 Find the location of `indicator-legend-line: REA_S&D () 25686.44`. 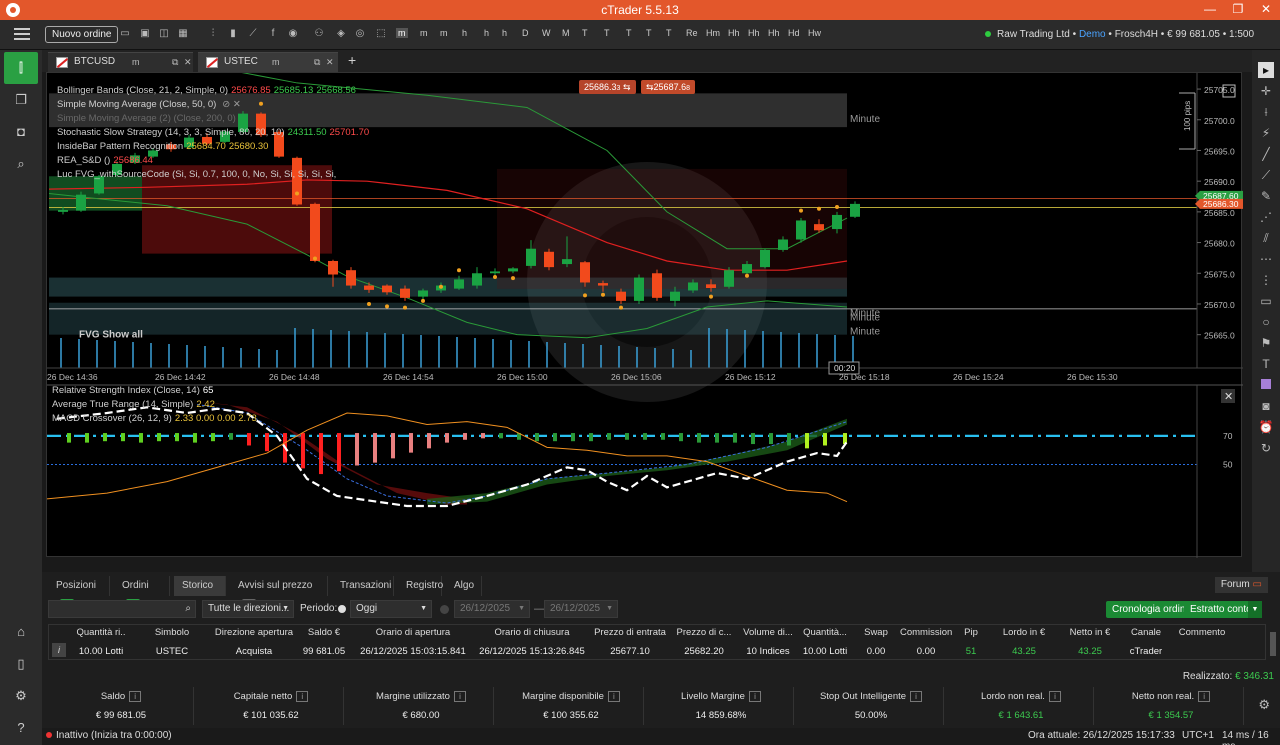

indicator-legend-line: REA_S&D () 25686.44 is located at coordinates (105, 160).